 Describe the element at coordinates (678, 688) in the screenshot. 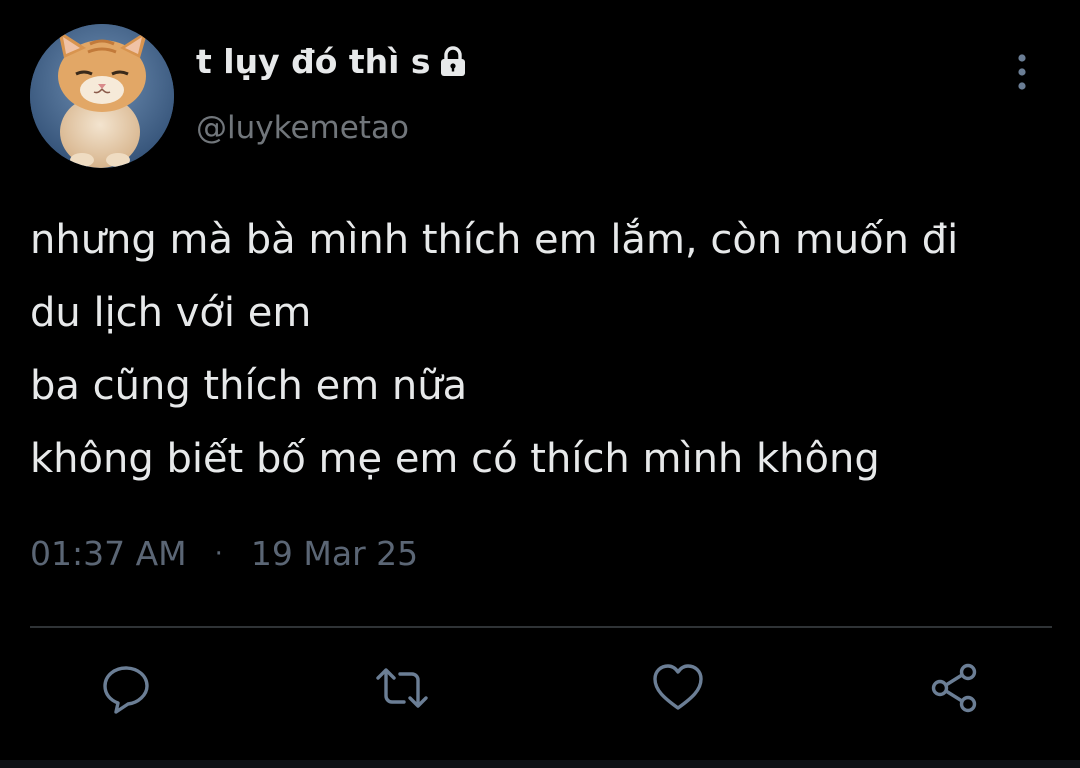

I see `like-icon` at that location.